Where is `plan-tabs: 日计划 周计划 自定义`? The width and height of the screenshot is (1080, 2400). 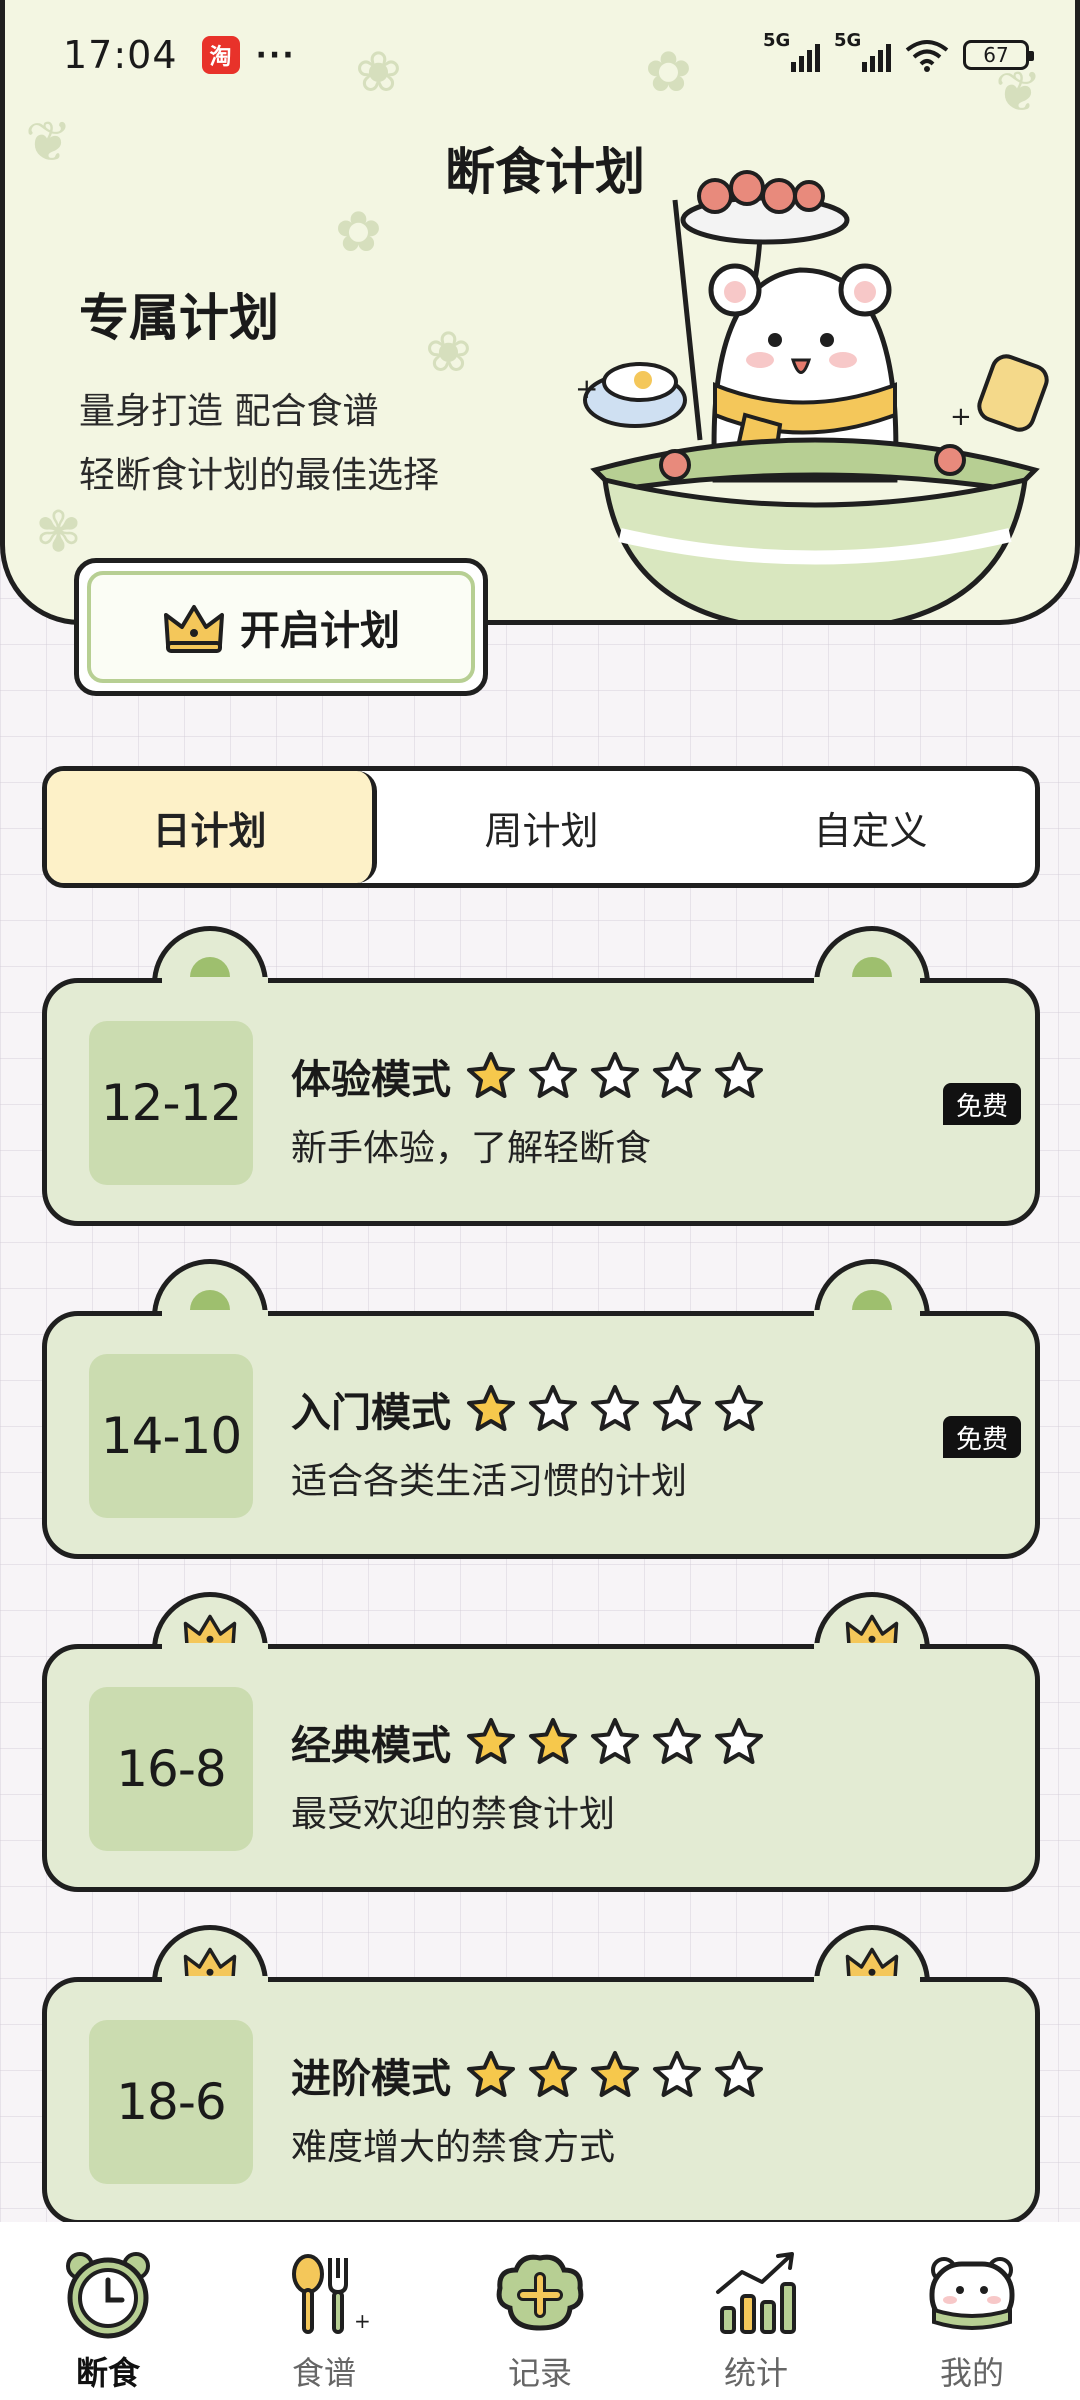 plan-tabs: 日计划 周计划 自定义 is located at coordinates (541, 827).